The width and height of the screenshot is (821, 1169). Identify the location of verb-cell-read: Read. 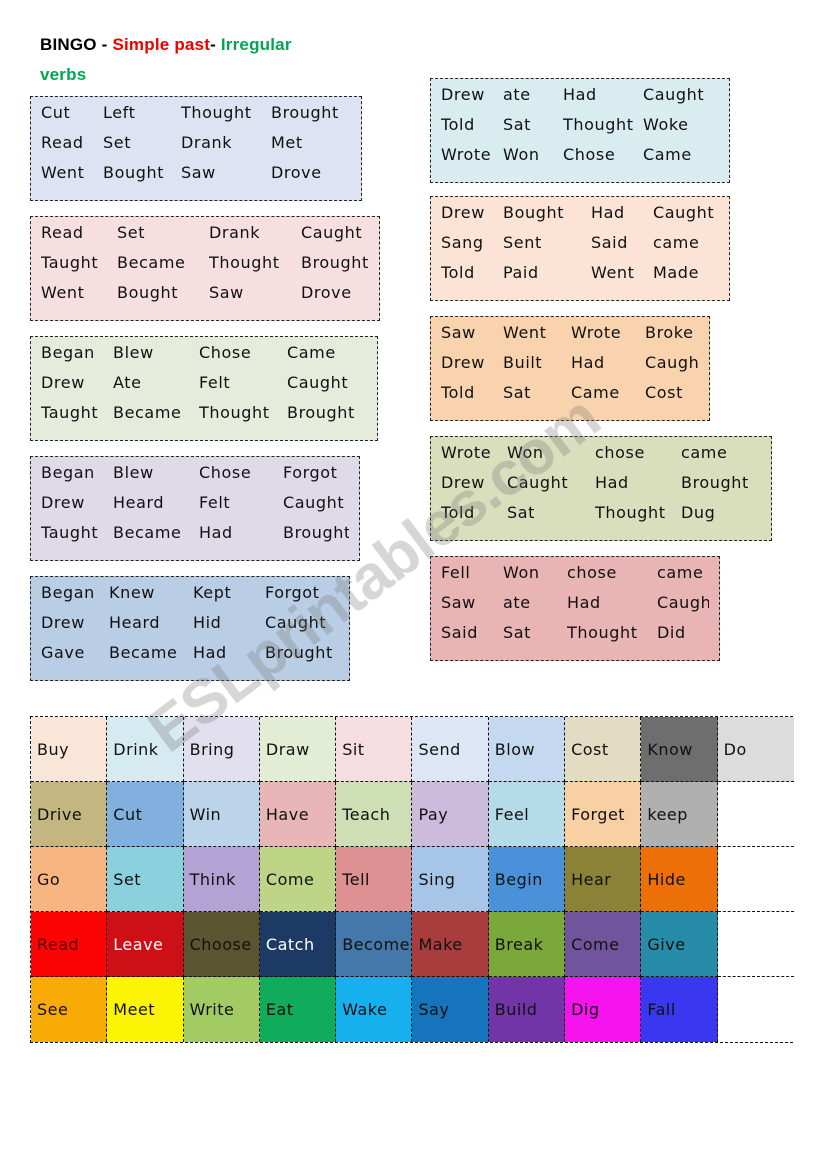
(69, 944).